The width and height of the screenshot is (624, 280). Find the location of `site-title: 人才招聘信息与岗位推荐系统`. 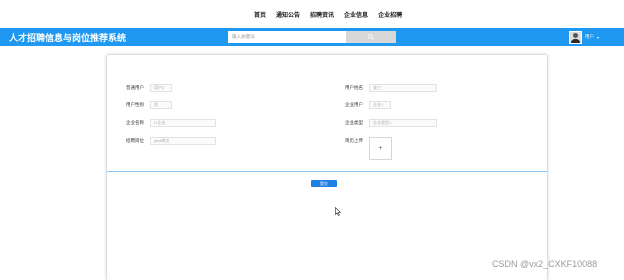

site-title: 人才招聘信息与岗位推荐系统 is located at coordinates (68, 38).